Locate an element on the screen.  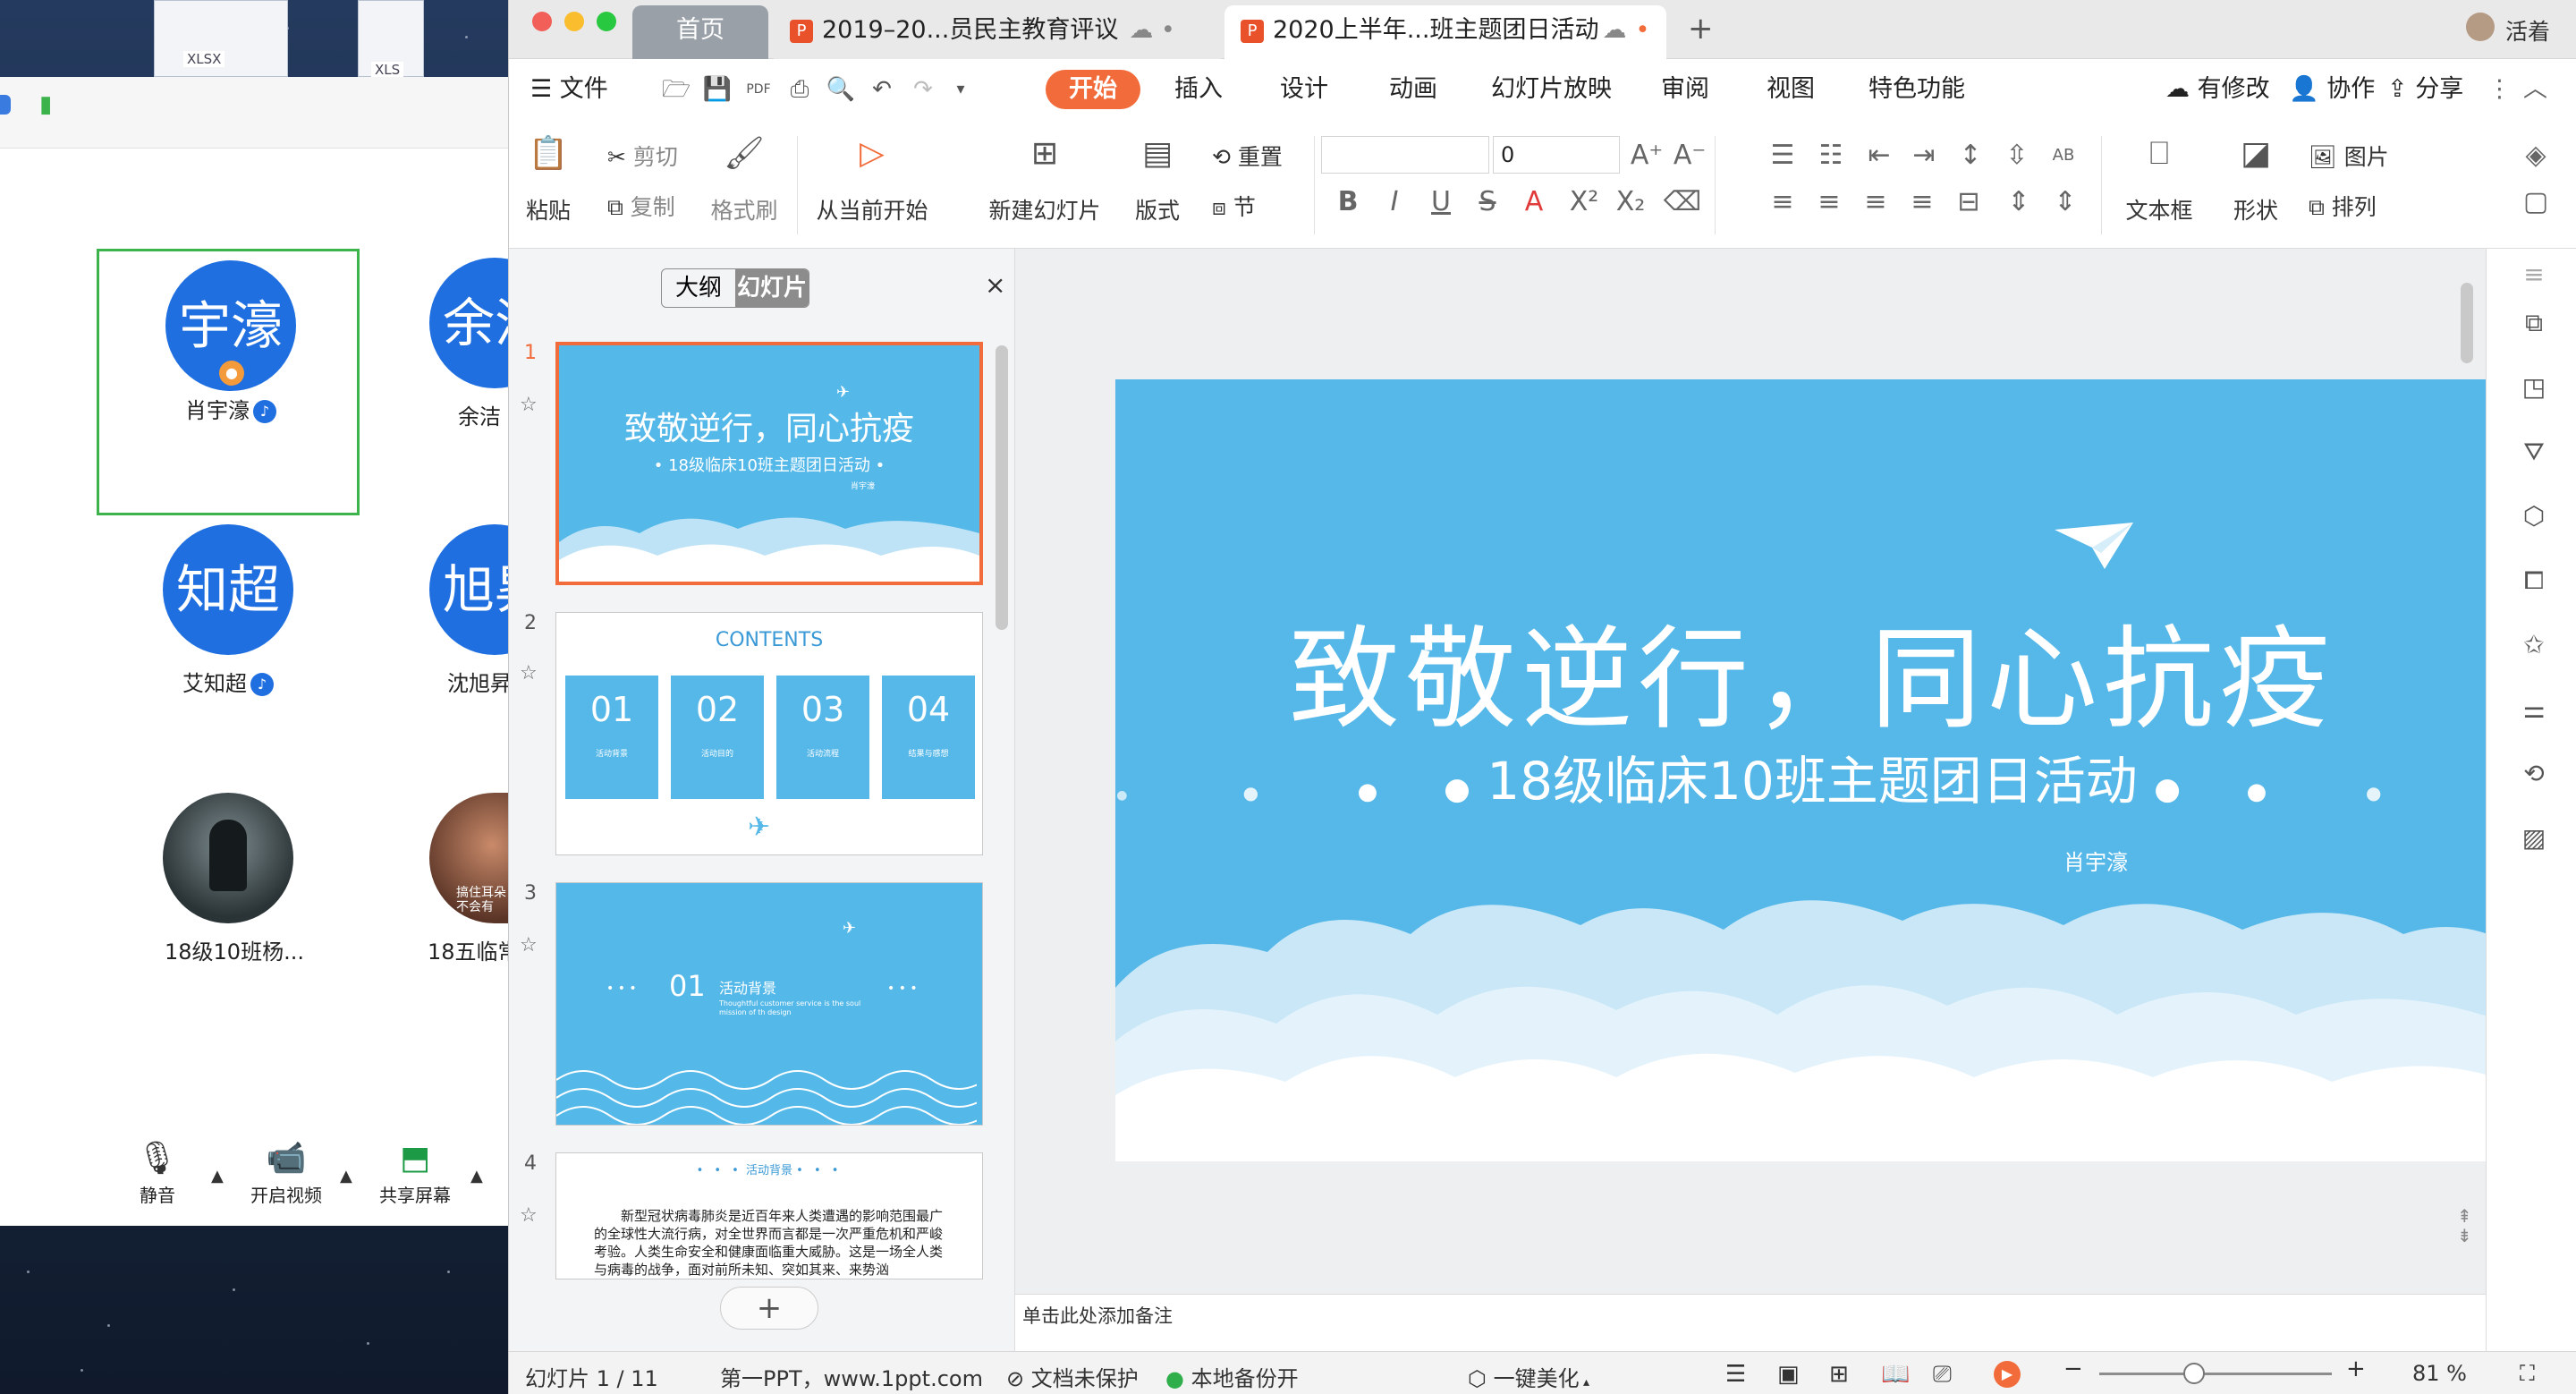
zoom-in-icon: + is located at coordinates (2356, 1369).